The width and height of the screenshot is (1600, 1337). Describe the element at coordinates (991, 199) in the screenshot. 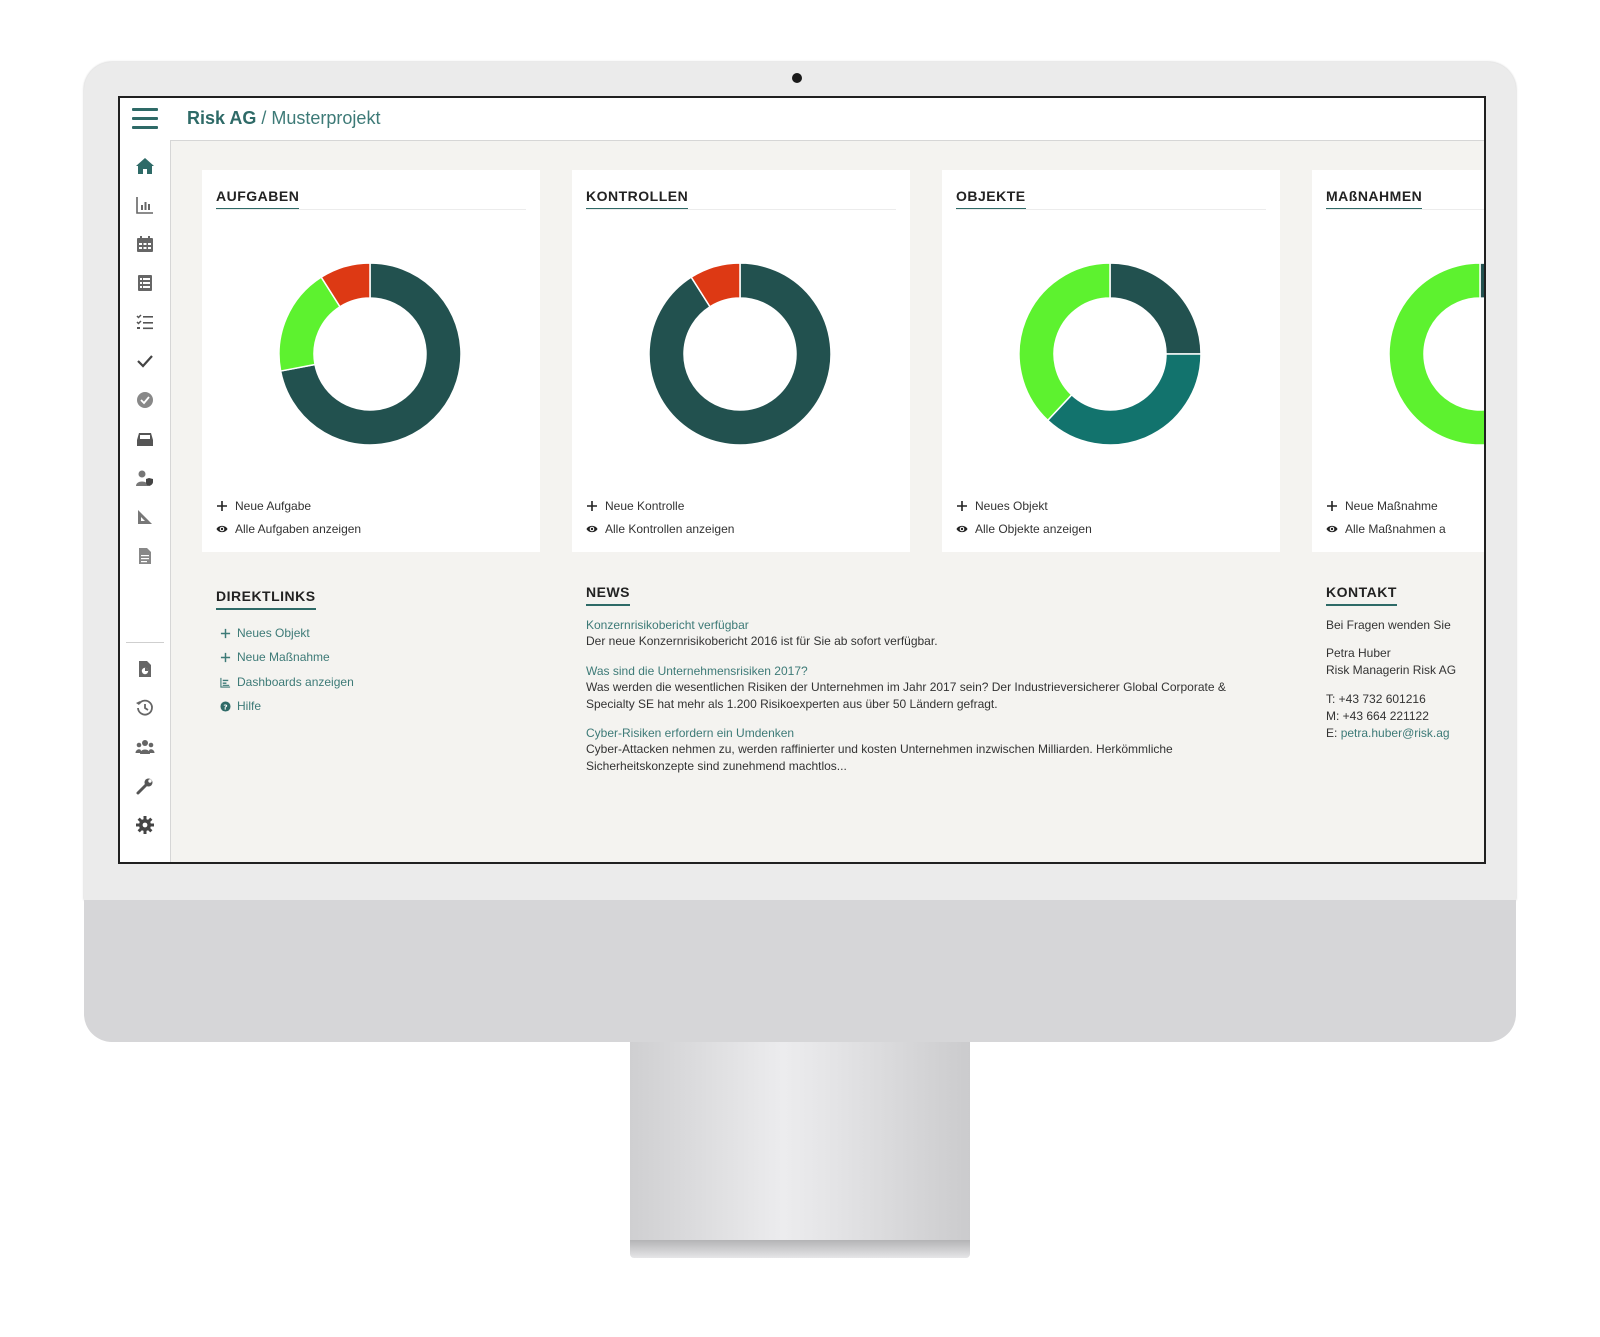

I see `card-title: OBJEKTE` at that location.